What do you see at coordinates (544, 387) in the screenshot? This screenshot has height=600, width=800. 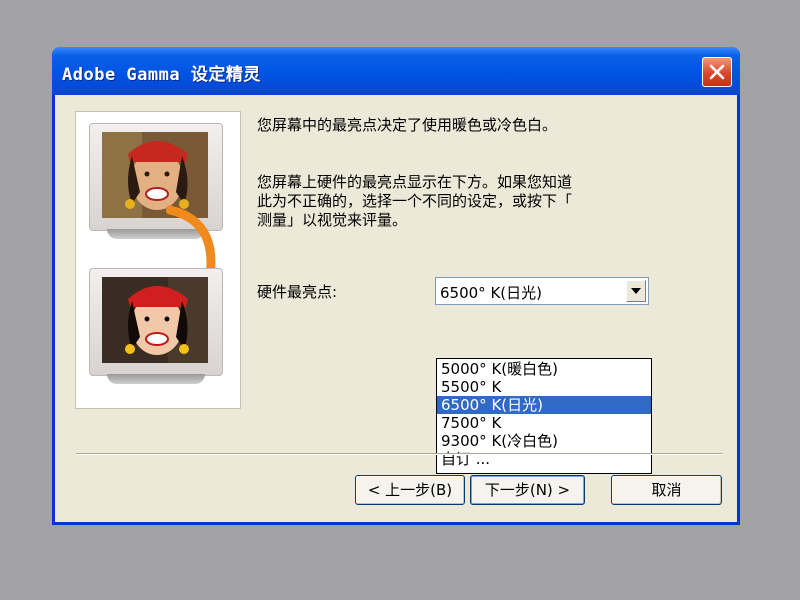 I see `white-point-option-5500k: 5500° K` at bounding box center [544, 387].